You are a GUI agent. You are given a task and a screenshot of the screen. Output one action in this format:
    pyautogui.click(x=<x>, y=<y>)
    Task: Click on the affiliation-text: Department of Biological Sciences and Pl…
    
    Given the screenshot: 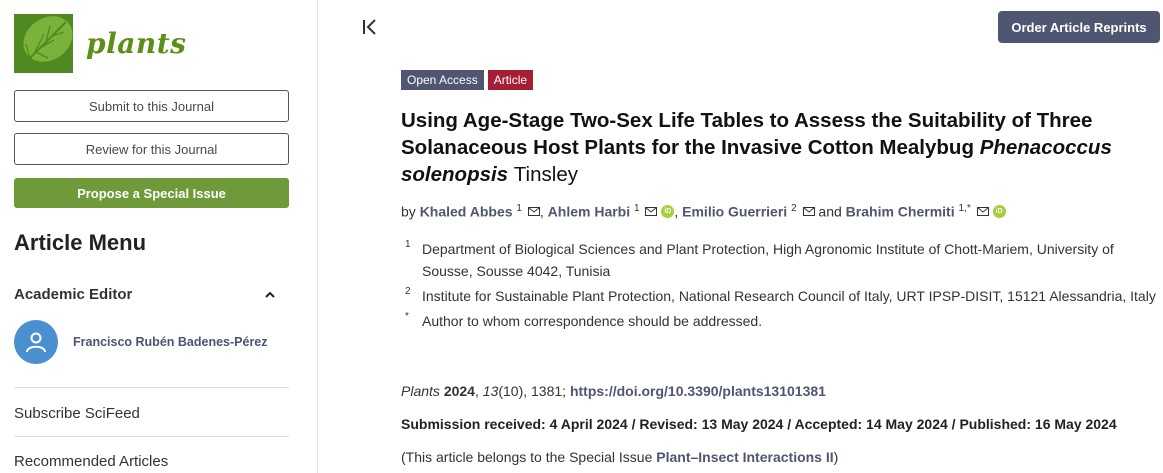 What is the action you would take?
    pyautogui.click(x=768, y=260)
    